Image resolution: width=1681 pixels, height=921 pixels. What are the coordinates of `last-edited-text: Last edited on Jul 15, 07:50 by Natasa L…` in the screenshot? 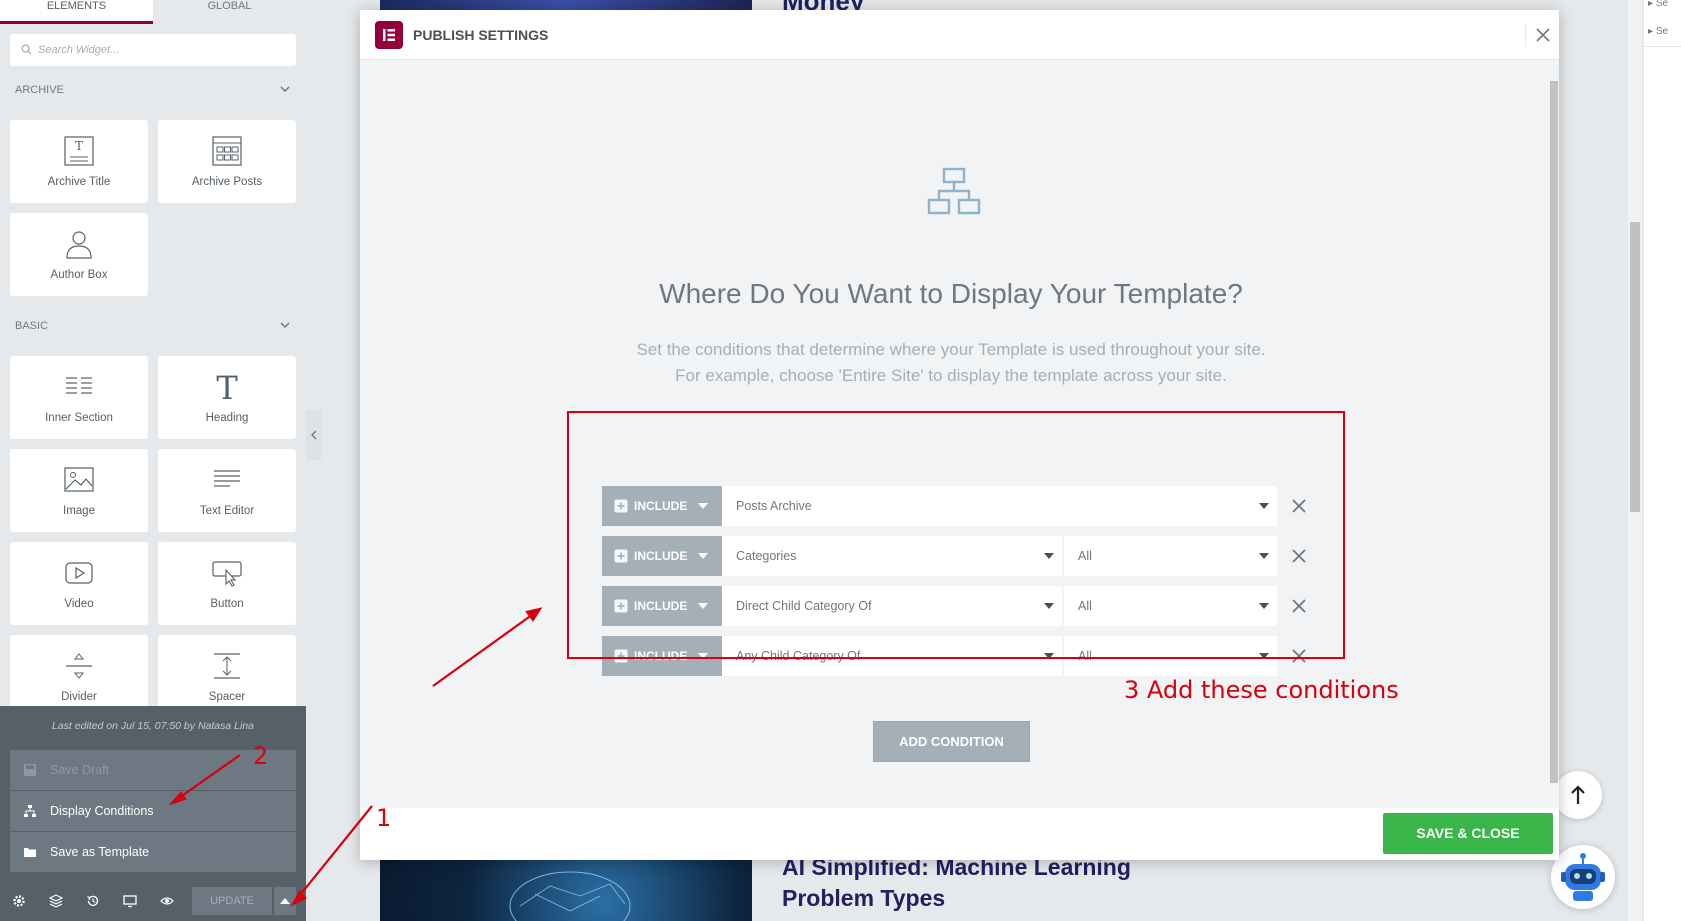 It's located at (153, 726).